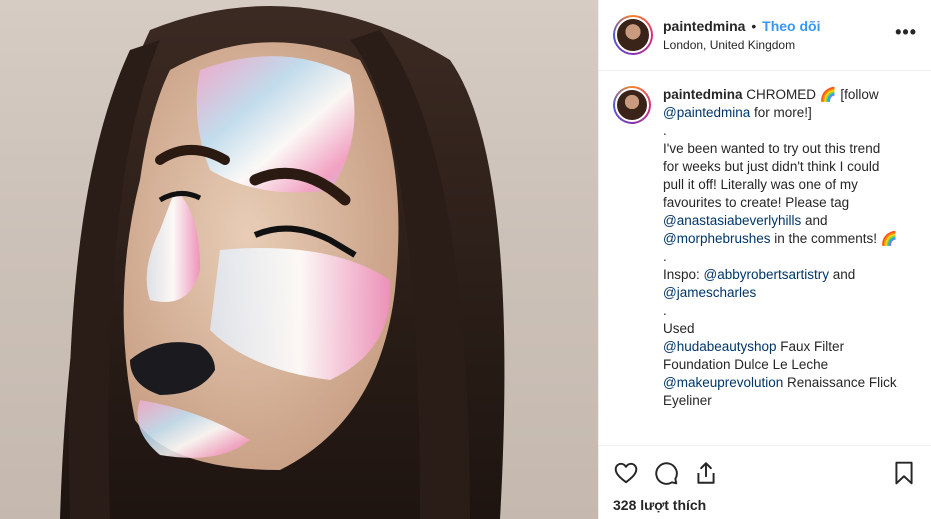  Describe the element at coordinates (834, 238) in the screenshot. I see `caption-text-part: in the comments! 🌈` at that location.